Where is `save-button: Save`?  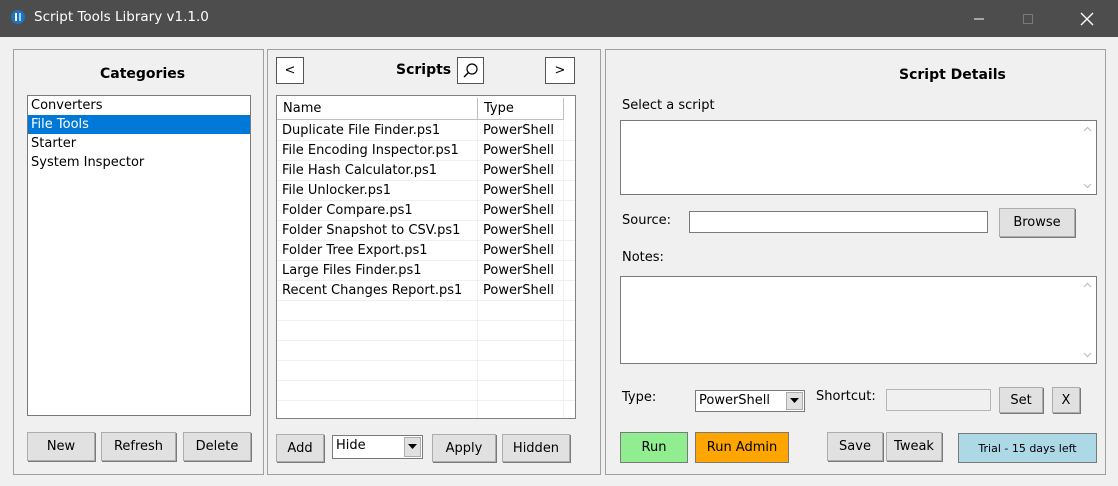
save-button: Save is located at coordinates (855, 446).